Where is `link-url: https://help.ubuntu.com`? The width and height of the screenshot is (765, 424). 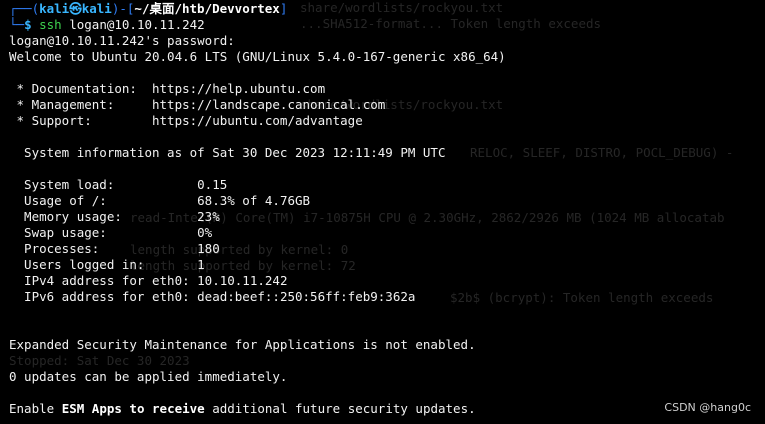
link-url: https://help.ubuntu.com is located at coordinates (238, 88).